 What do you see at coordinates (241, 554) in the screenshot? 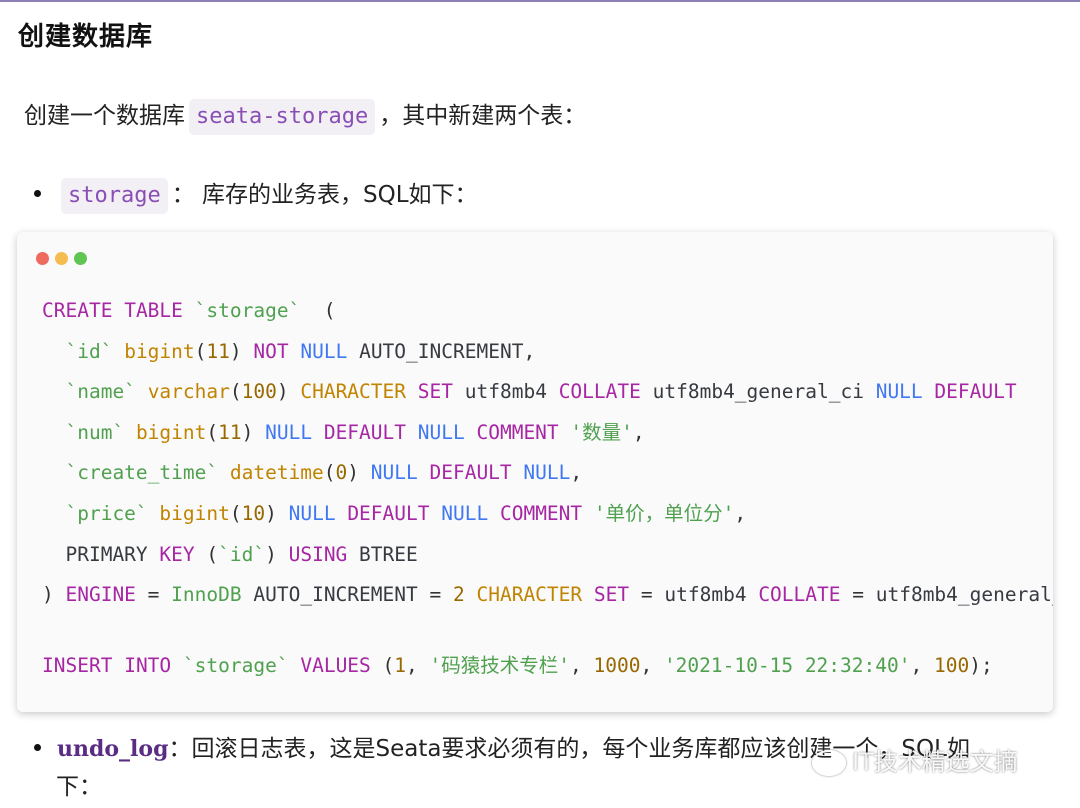
I see `code-line: PRIMARY KEY (`id`) USING BTREE` at bounding box center [241, 554].